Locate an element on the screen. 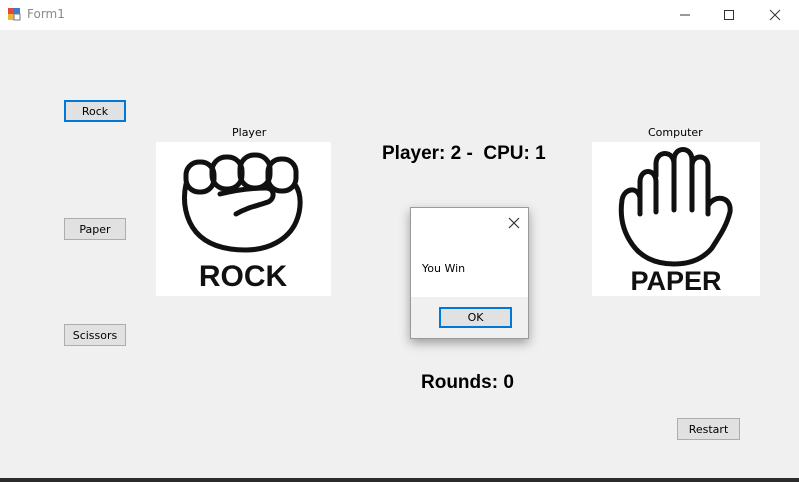  scissors-button: Scissors is located at coordinates (95, 335).